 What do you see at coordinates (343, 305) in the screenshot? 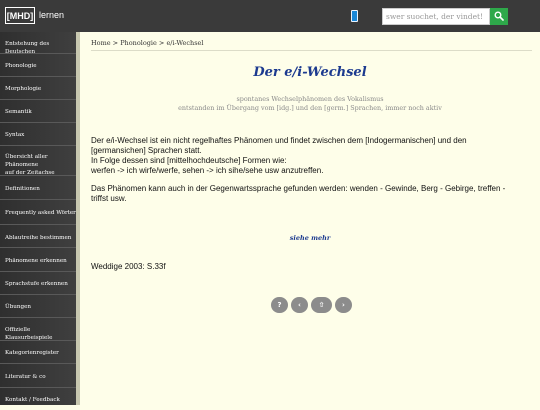
I see `next-page-button: ›` at bounding box center [343, 305].